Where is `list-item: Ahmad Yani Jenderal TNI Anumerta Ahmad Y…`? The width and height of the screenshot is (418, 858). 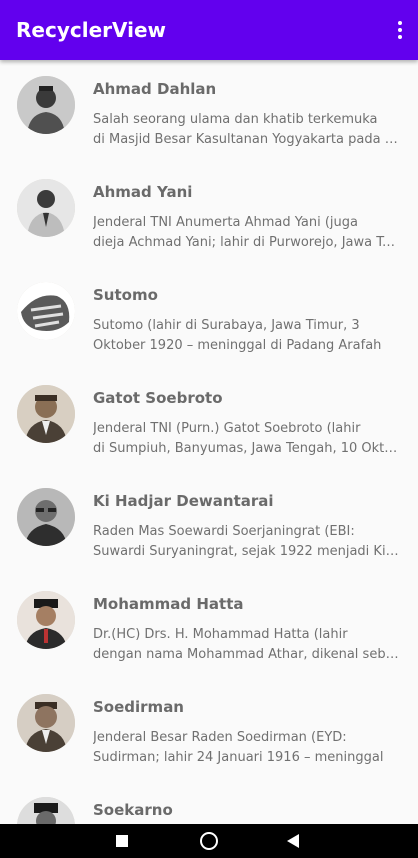
list-item: Ahmad Yani Jenderal TNI Anumerta Ahmad Y… is located at coordinates (209, 214).